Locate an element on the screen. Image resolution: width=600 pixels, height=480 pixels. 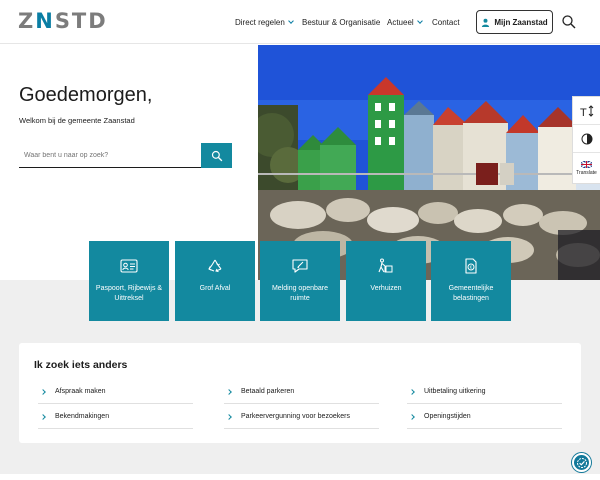
contrast-icon is located at coordinates (586, 138).